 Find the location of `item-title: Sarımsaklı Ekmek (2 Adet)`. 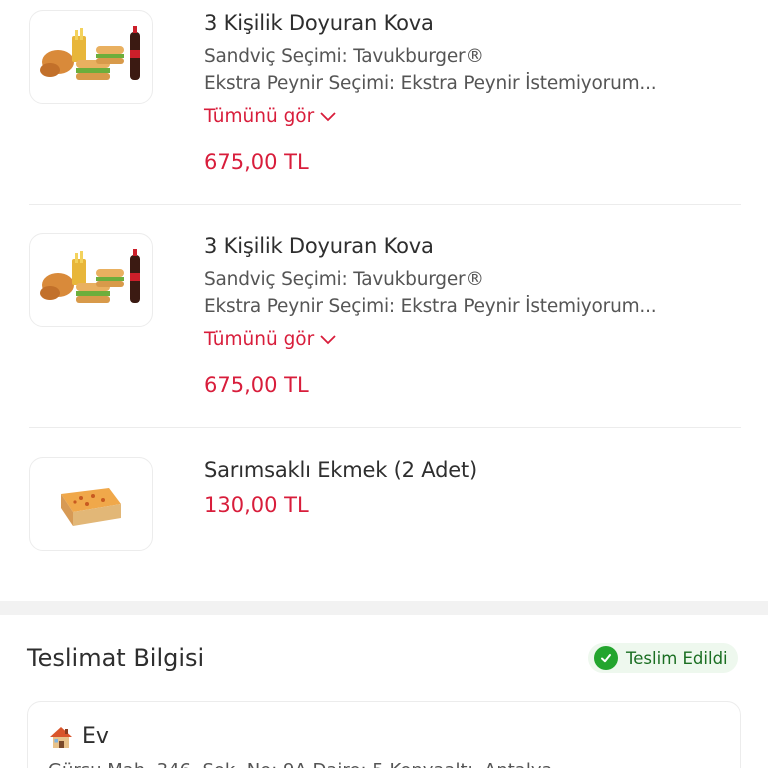

item-title: Sarımsaklı Ekmek (2 Adet) is located at coordinates (340, 470).